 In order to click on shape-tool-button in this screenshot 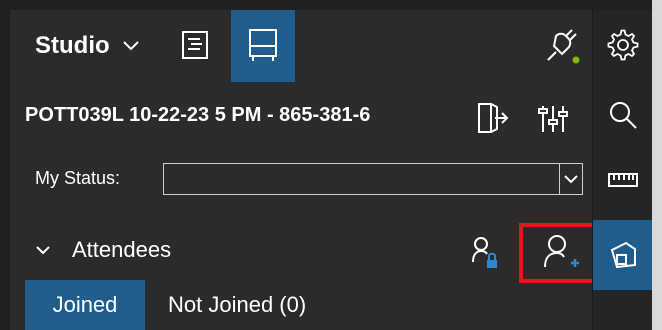, I will do `click(623, 255)`.